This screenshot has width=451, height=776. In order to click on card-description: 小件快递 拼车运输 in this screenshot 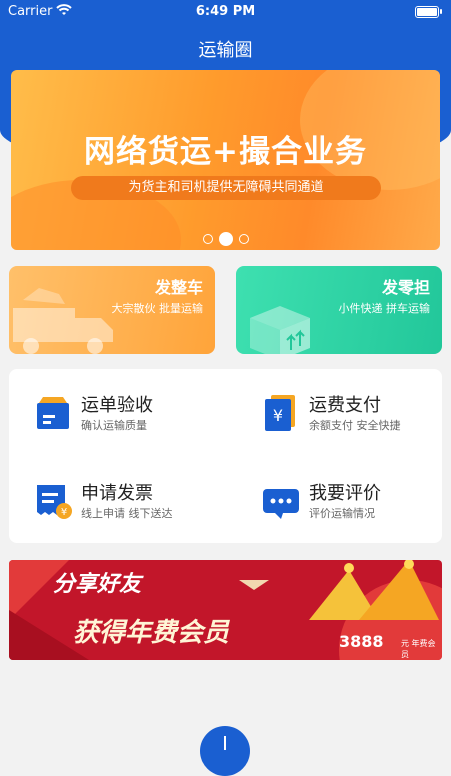, I will do `click(384, 308)`.